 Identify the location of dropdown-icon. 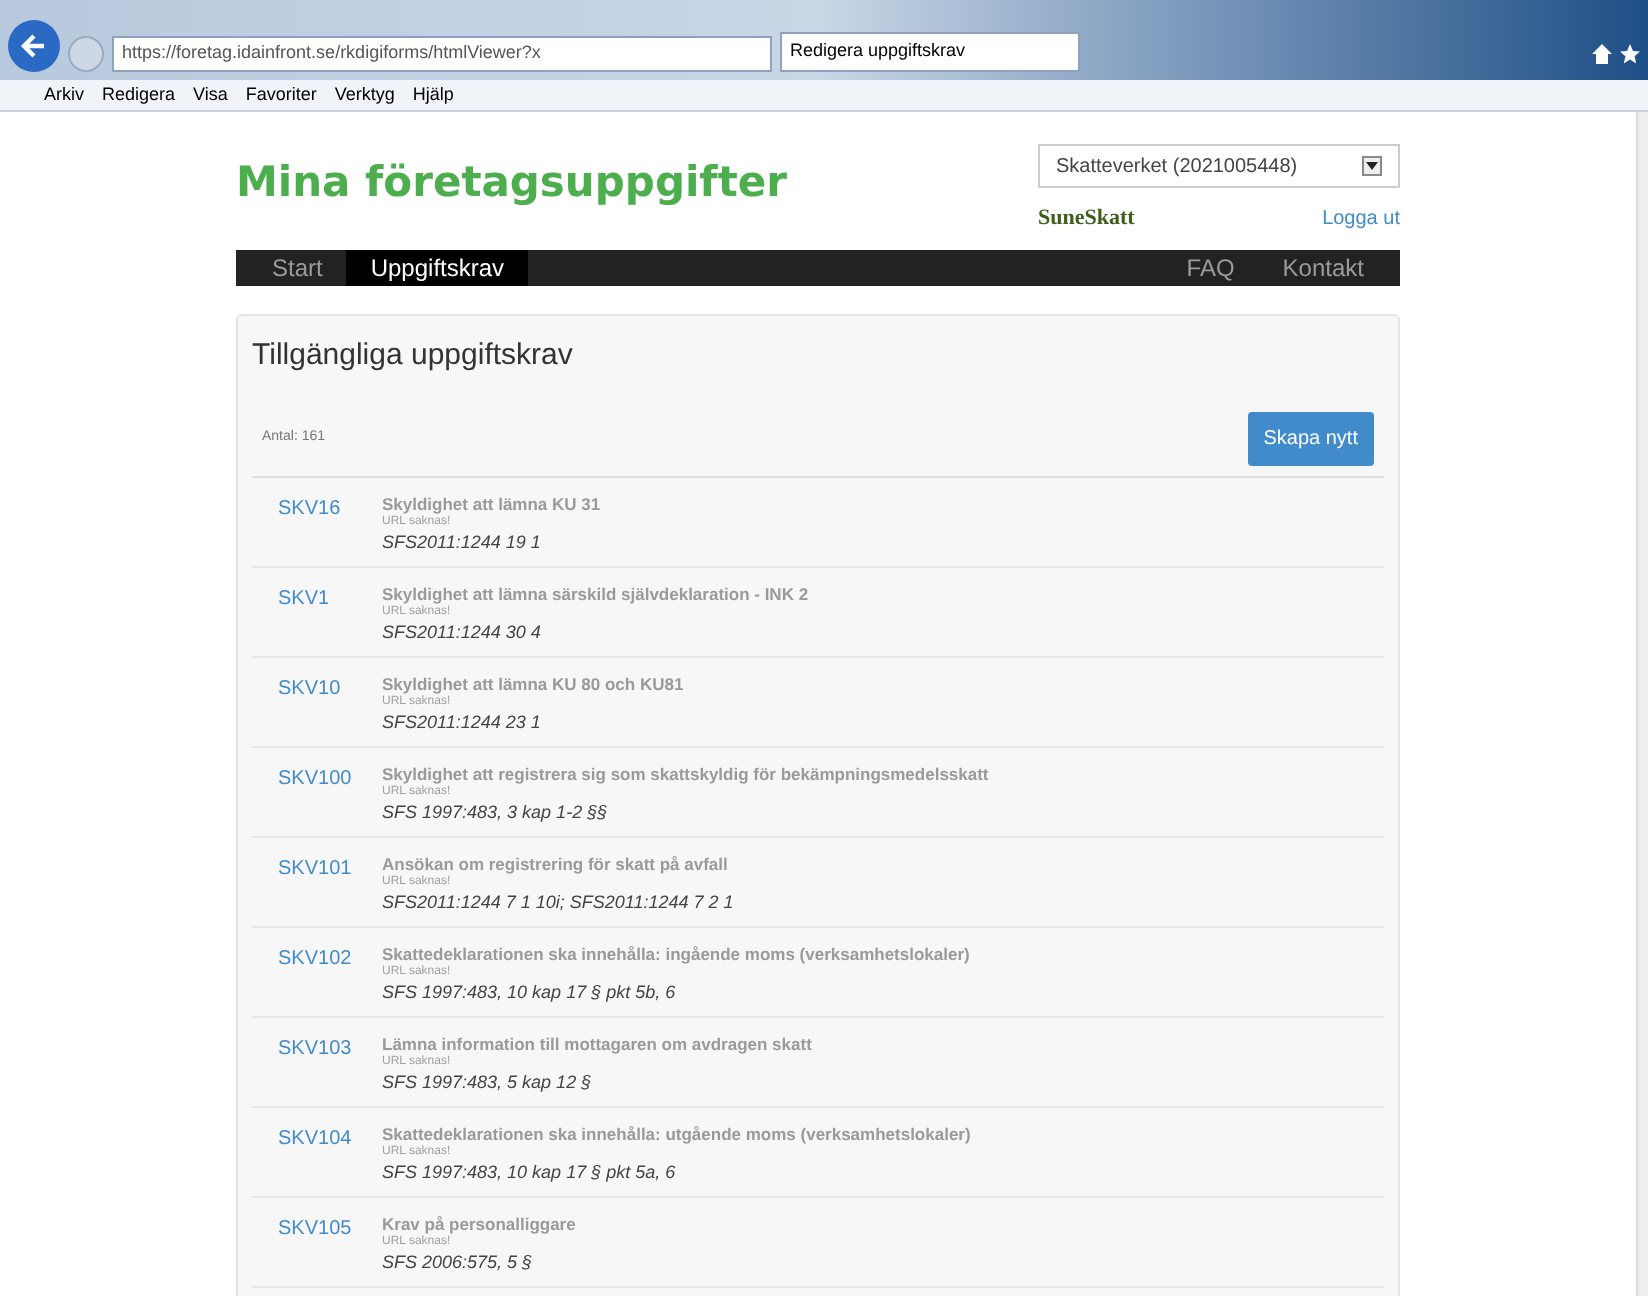
(1372, 166).